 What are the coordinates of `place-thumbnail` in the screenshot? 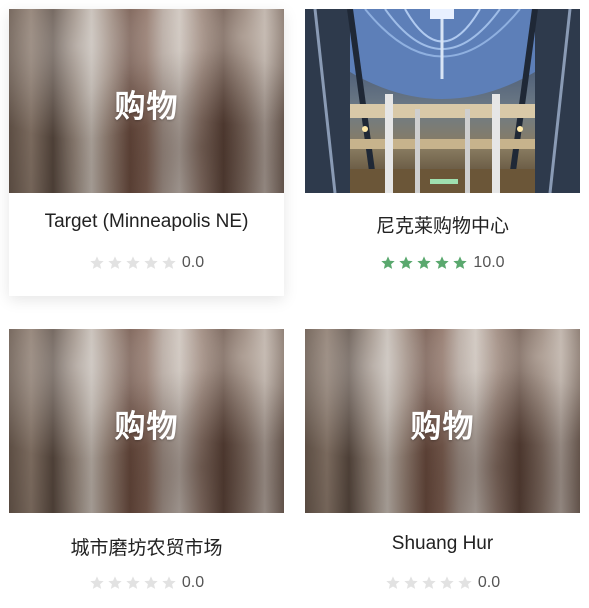 It's located at (442, 101).